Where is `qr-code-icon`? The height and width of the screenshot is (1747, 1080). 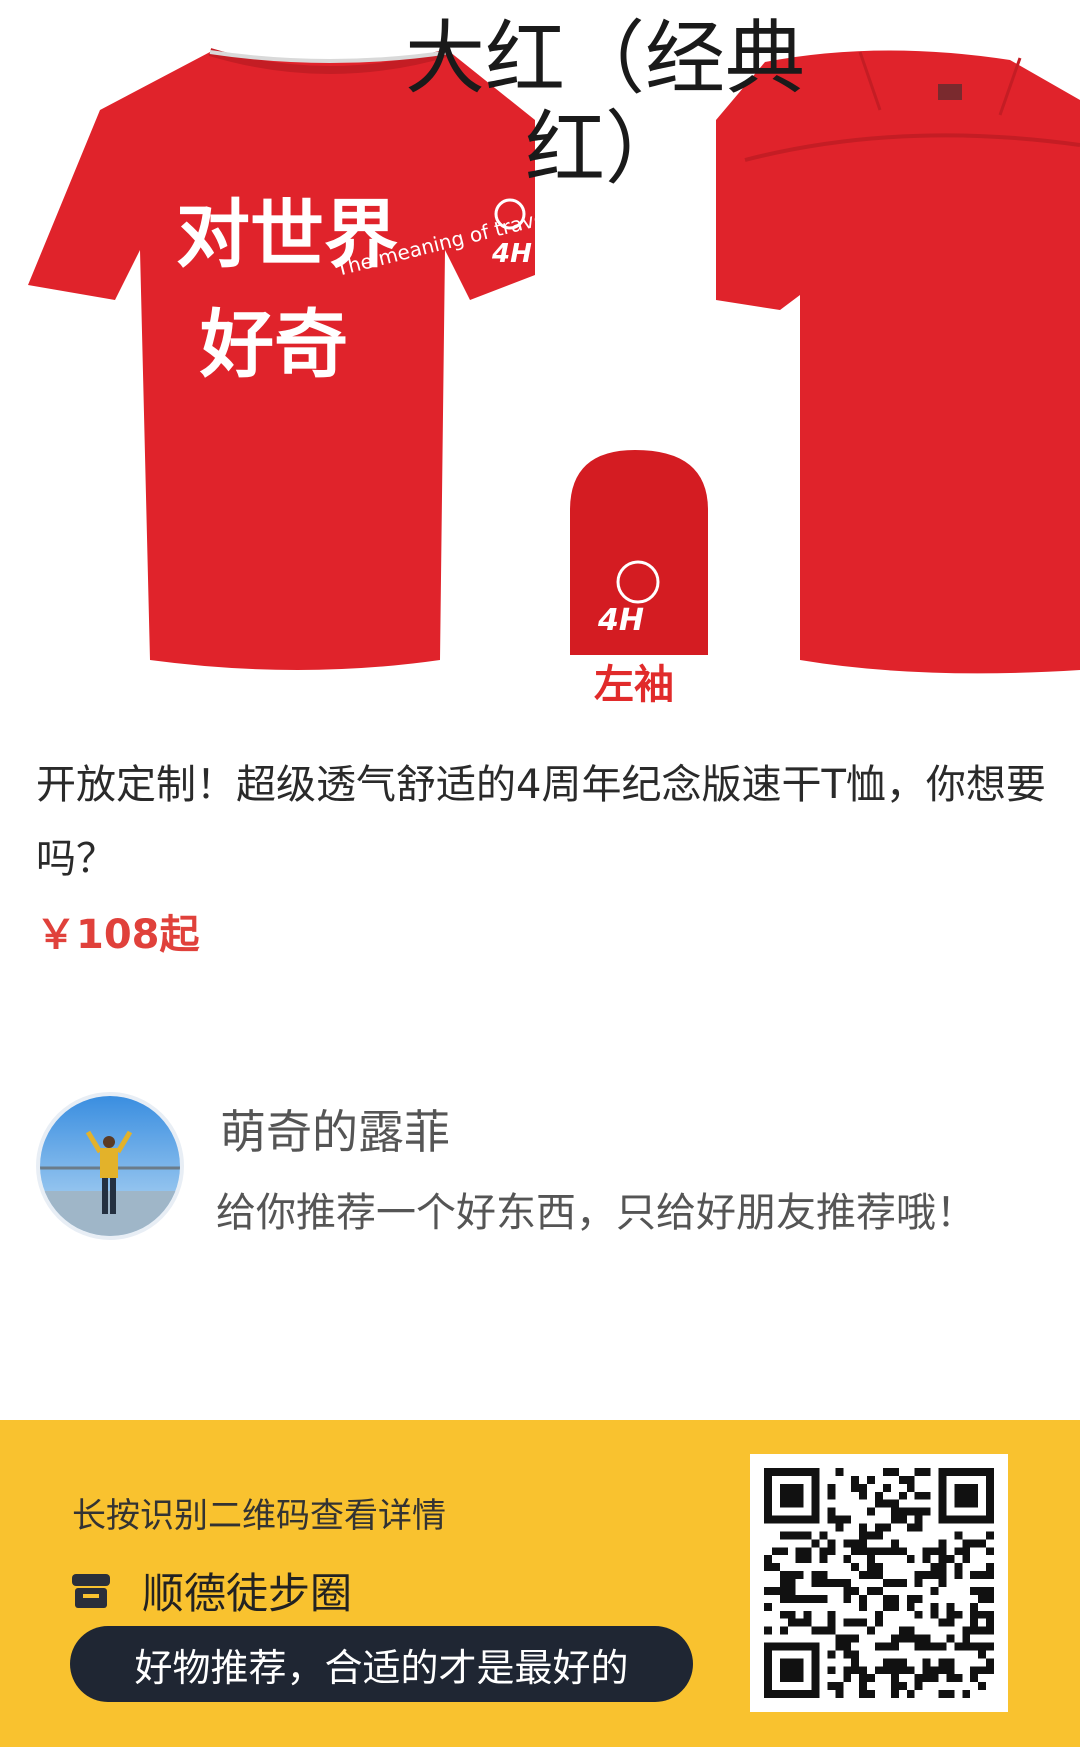 qr-code-icon is located at coordinates (879, 1583).